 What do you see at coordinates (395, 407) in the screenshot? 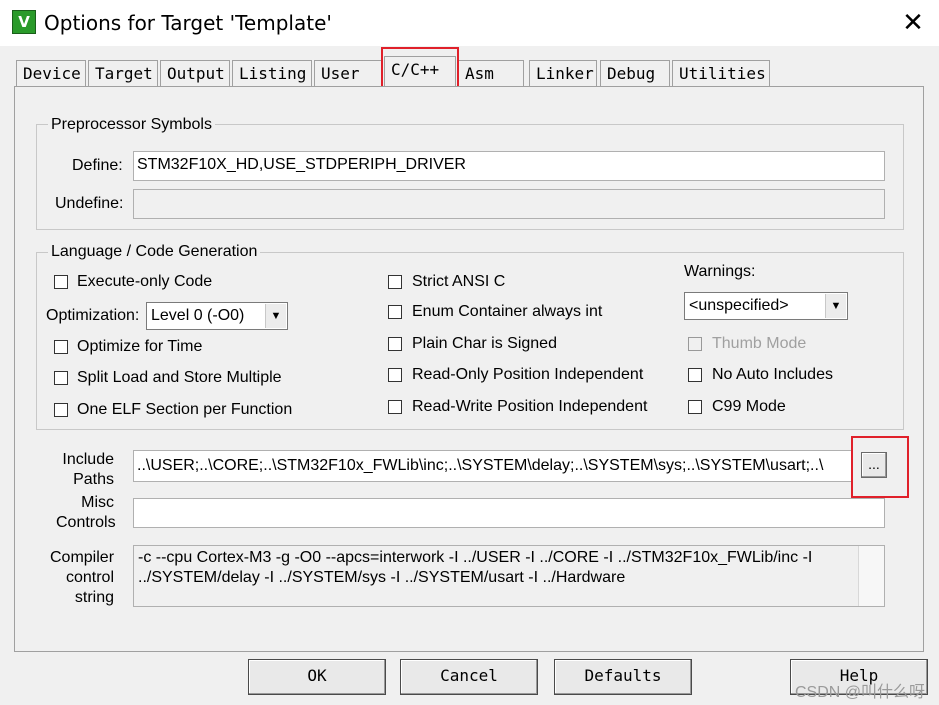
I see `rw-position-checkbox` at bounding box center [395, 407].